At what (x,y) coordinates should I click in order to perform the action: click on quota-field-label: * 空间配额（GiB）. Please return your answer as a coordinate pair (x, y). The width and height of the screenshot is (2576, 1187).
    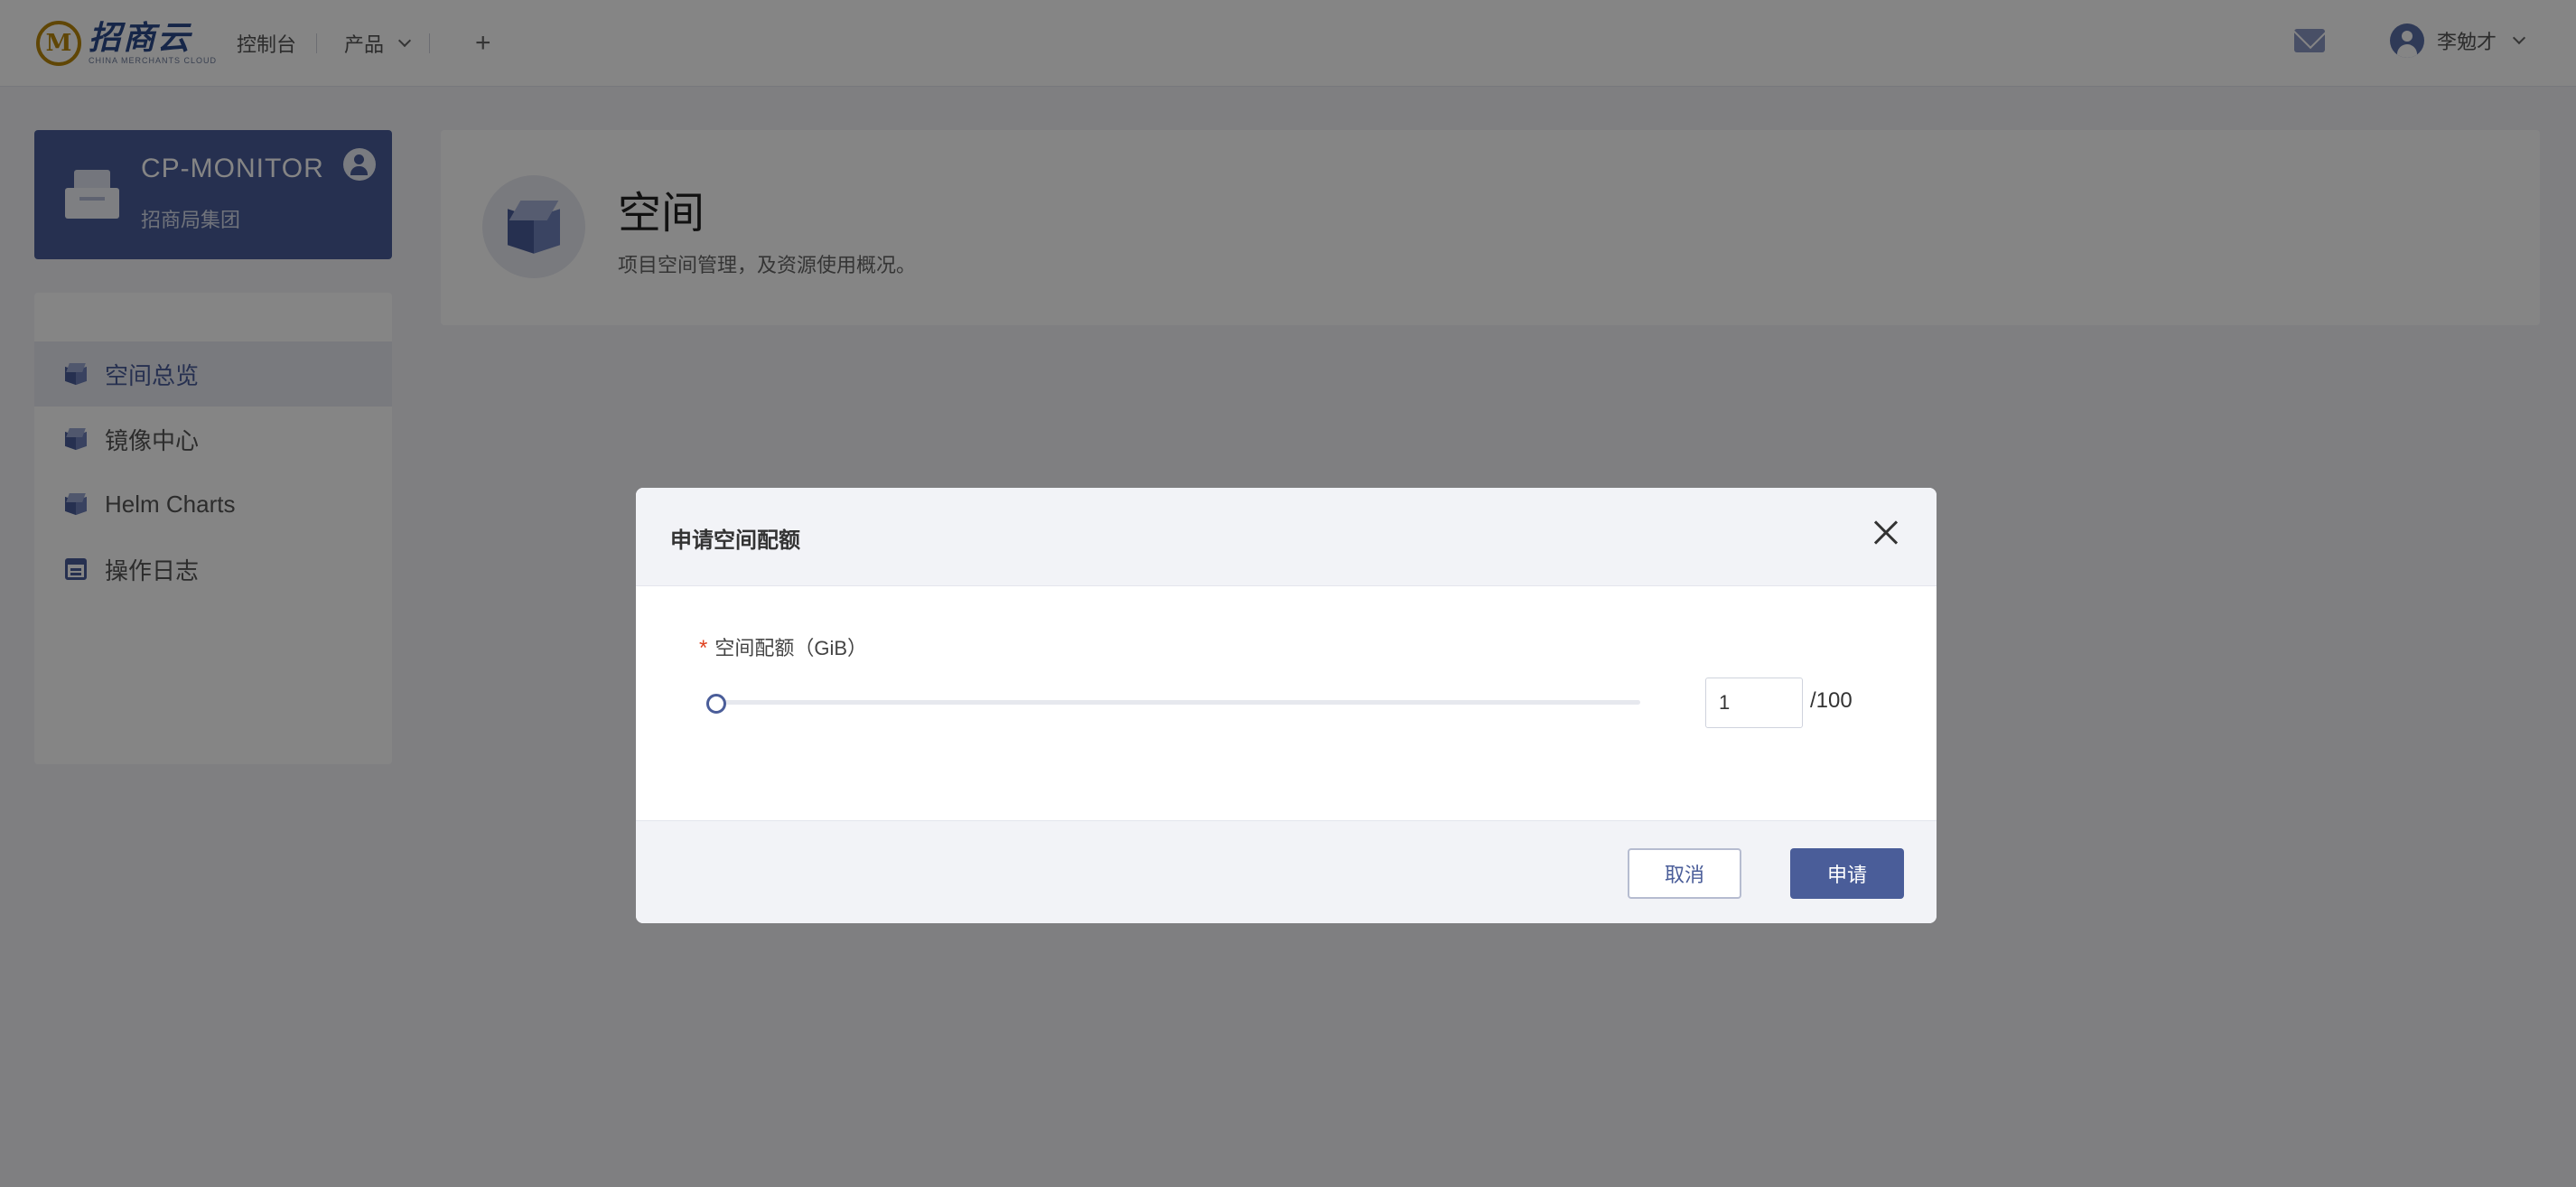
    Looking at the image, I should click on (784, 648).